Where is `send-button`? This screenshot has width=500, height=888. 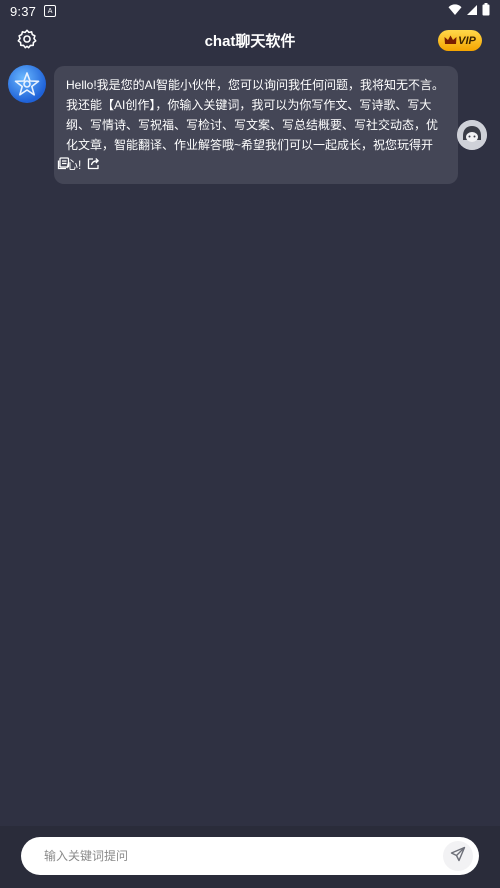 send-button is located at coordinates (458, 856).